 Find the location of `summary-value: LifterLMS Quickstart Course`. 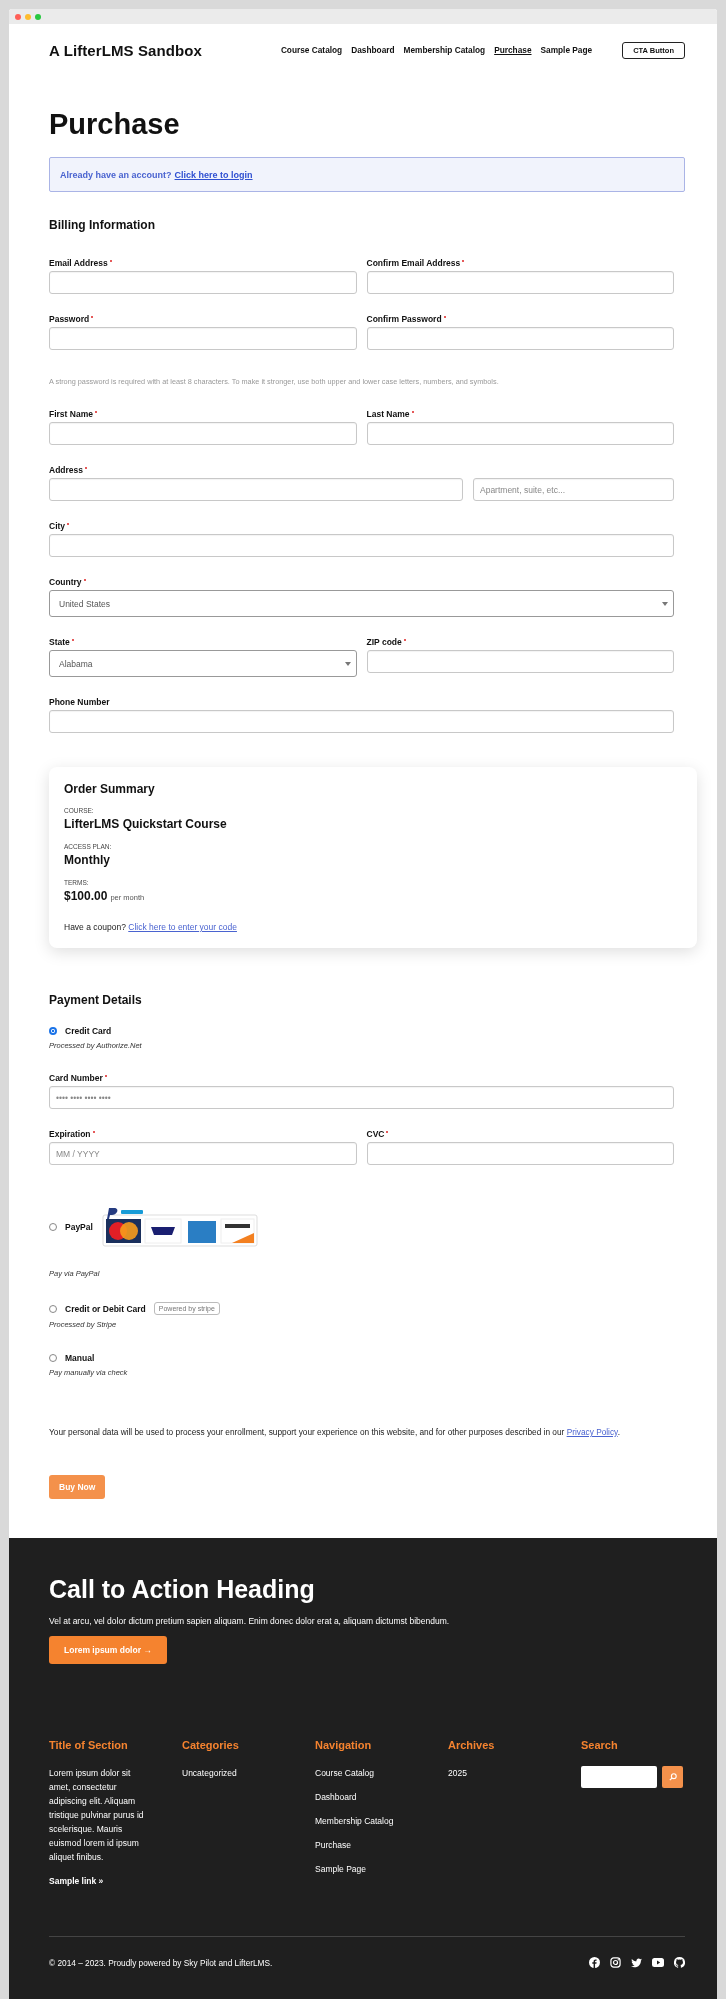

summary-value: LifterLMS Quickstart Course is located at coordinates (145, 824).